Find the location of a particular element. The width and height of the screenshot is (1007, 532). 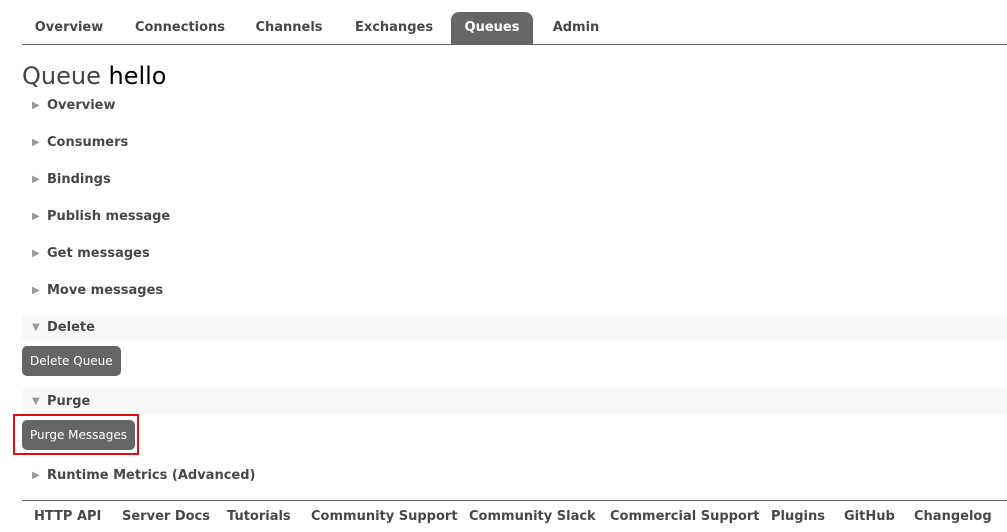

footer-link-plugins: Plugins is located at coordinates (798, 516).